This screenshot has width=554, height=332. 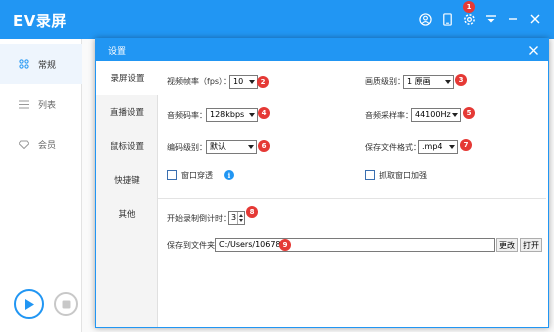 I want to click on open-folder-button: 打开, so click(x=531, y=245).